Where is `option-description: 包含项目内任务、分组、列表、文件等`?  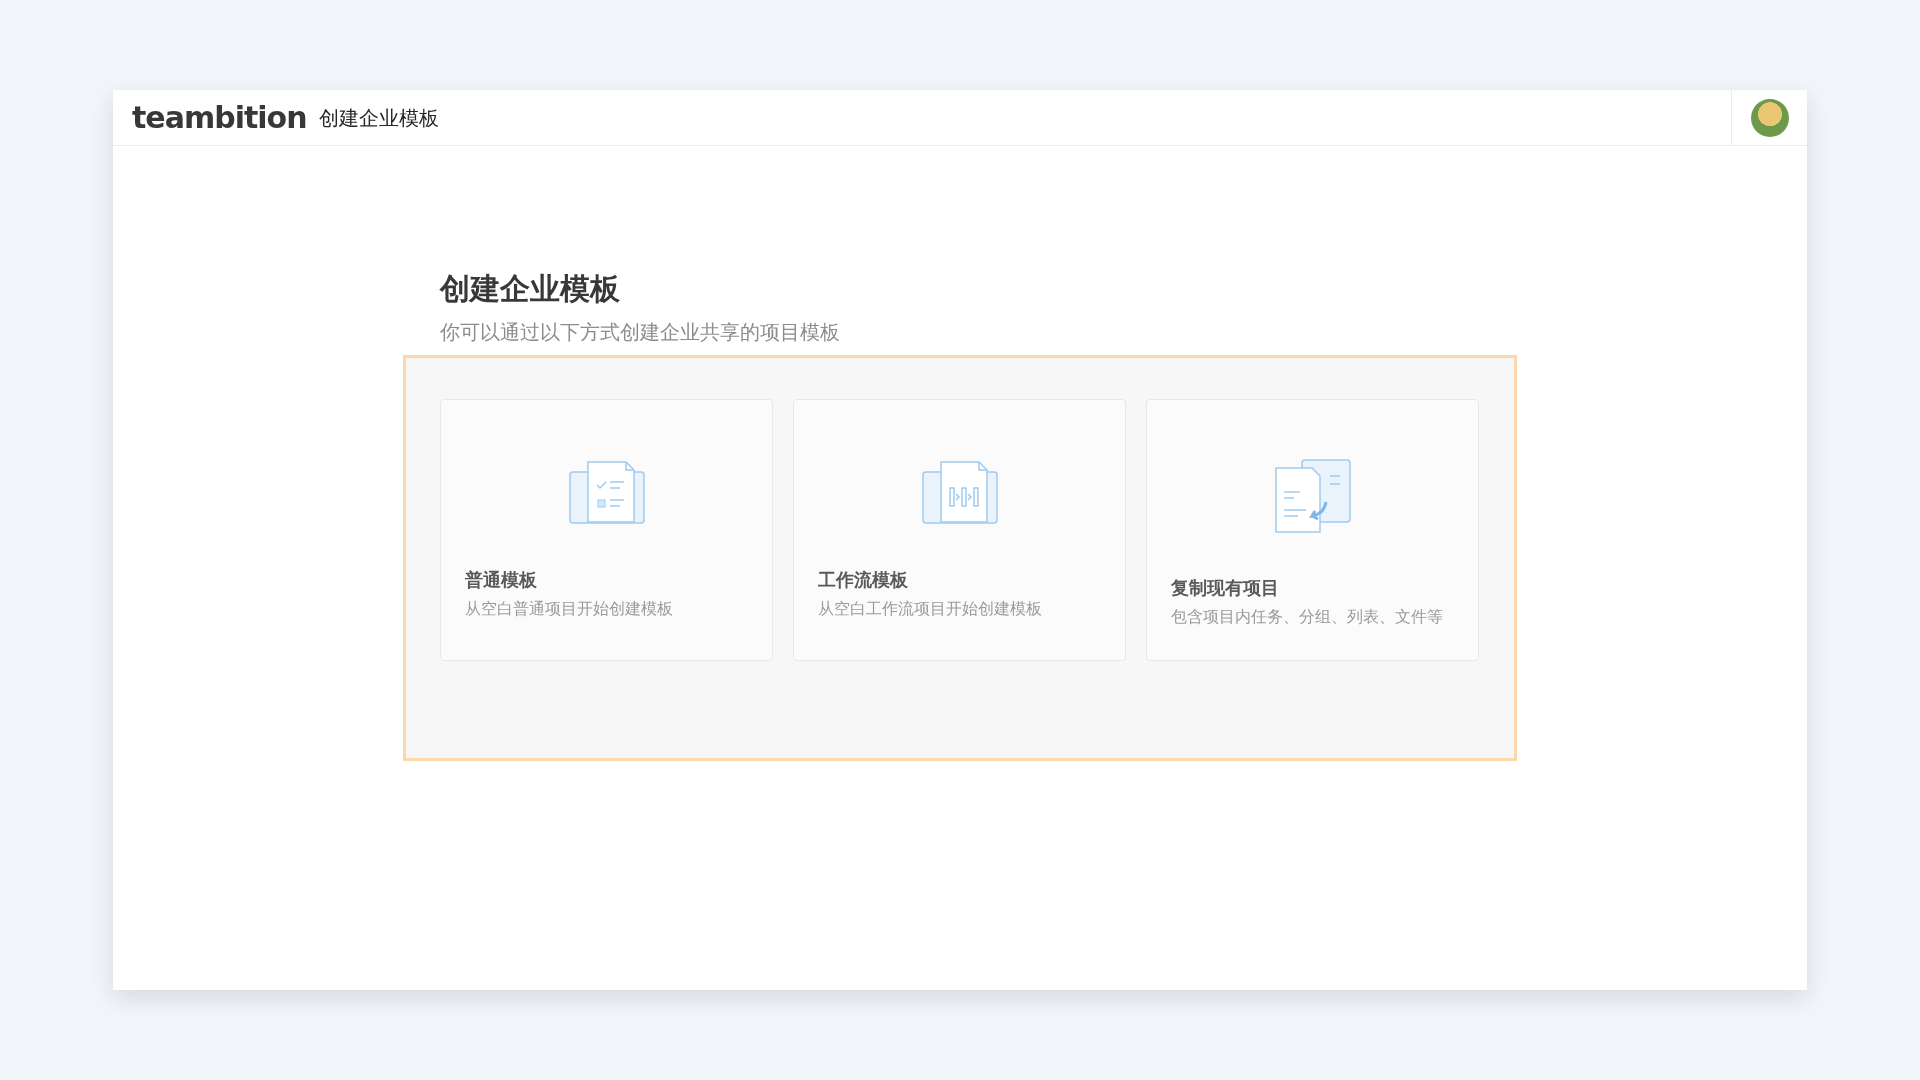
option-description: 包含项目内任务、分组、列表、文件等 is located at coordinates (1307, 617).